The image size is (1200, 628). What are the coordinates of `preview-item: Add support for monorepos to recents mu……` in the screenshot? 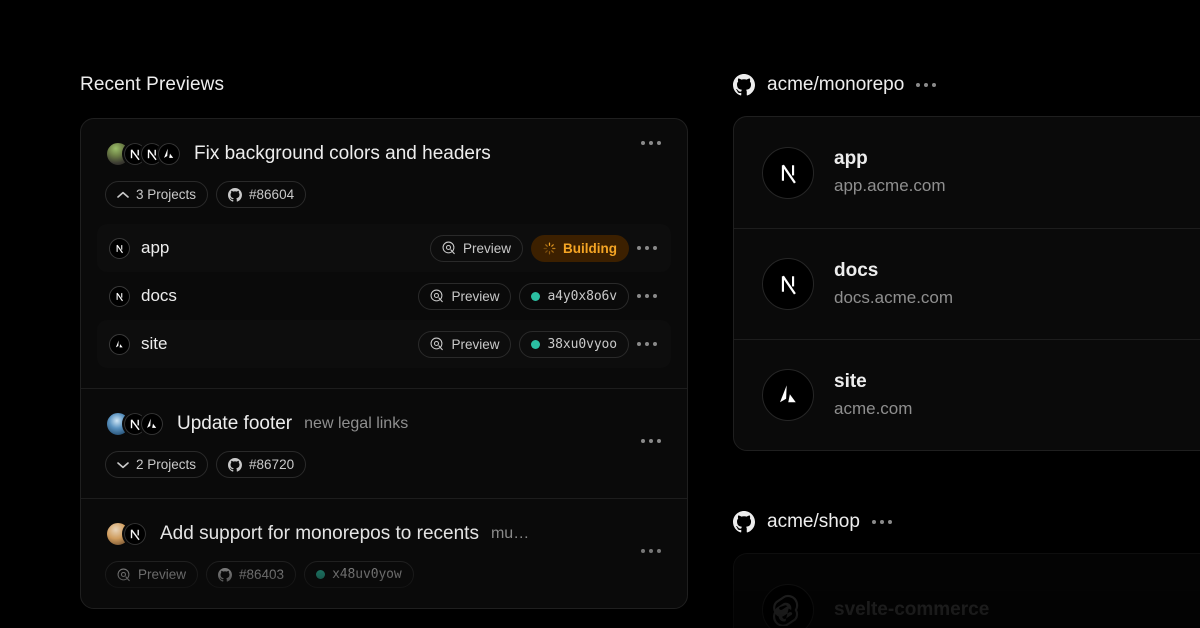 It's located at (384, 553).